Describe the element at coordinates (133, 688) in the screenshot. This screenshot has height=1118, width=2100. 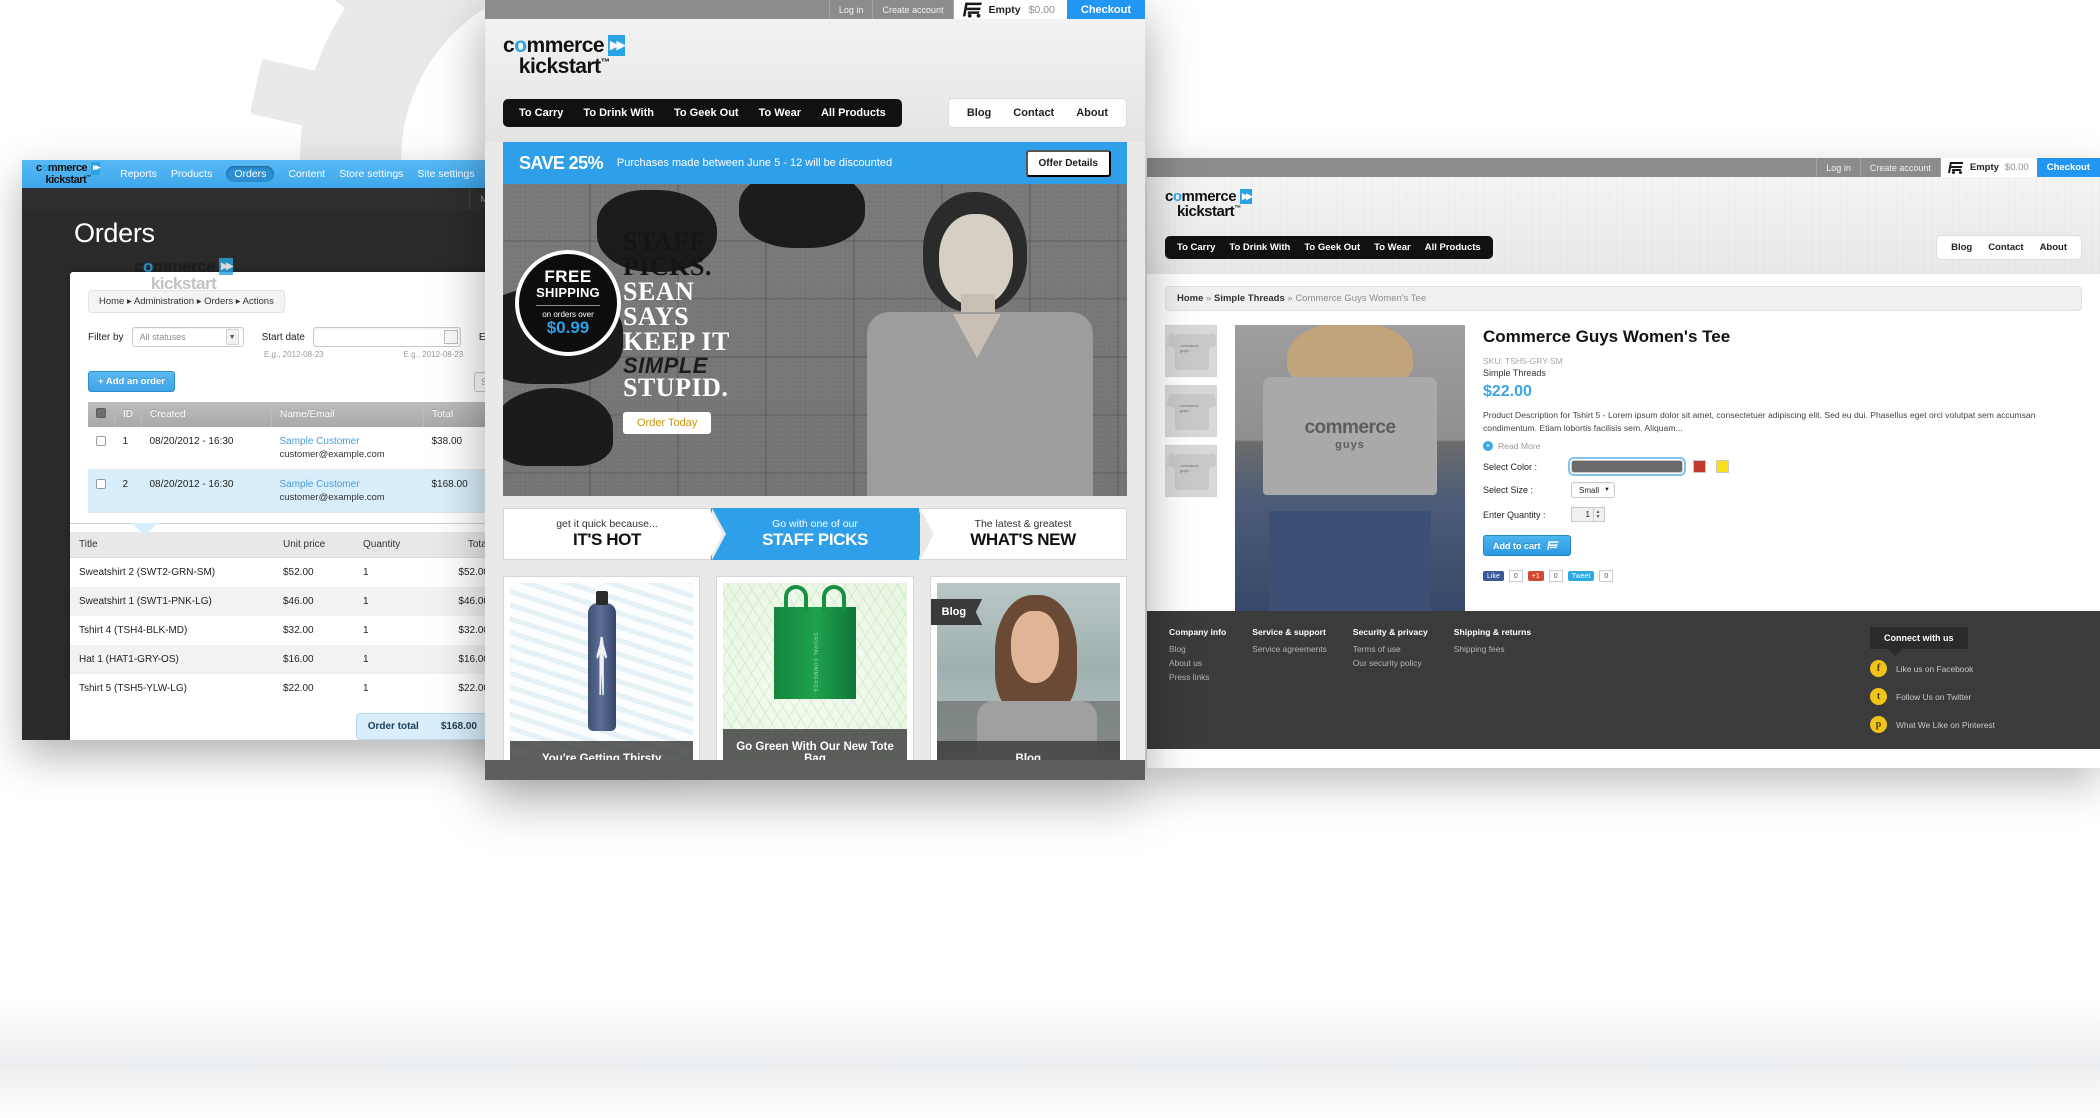
I see `item-title: Tshirt 5 (TSH5-YLW-LG)` at that location.